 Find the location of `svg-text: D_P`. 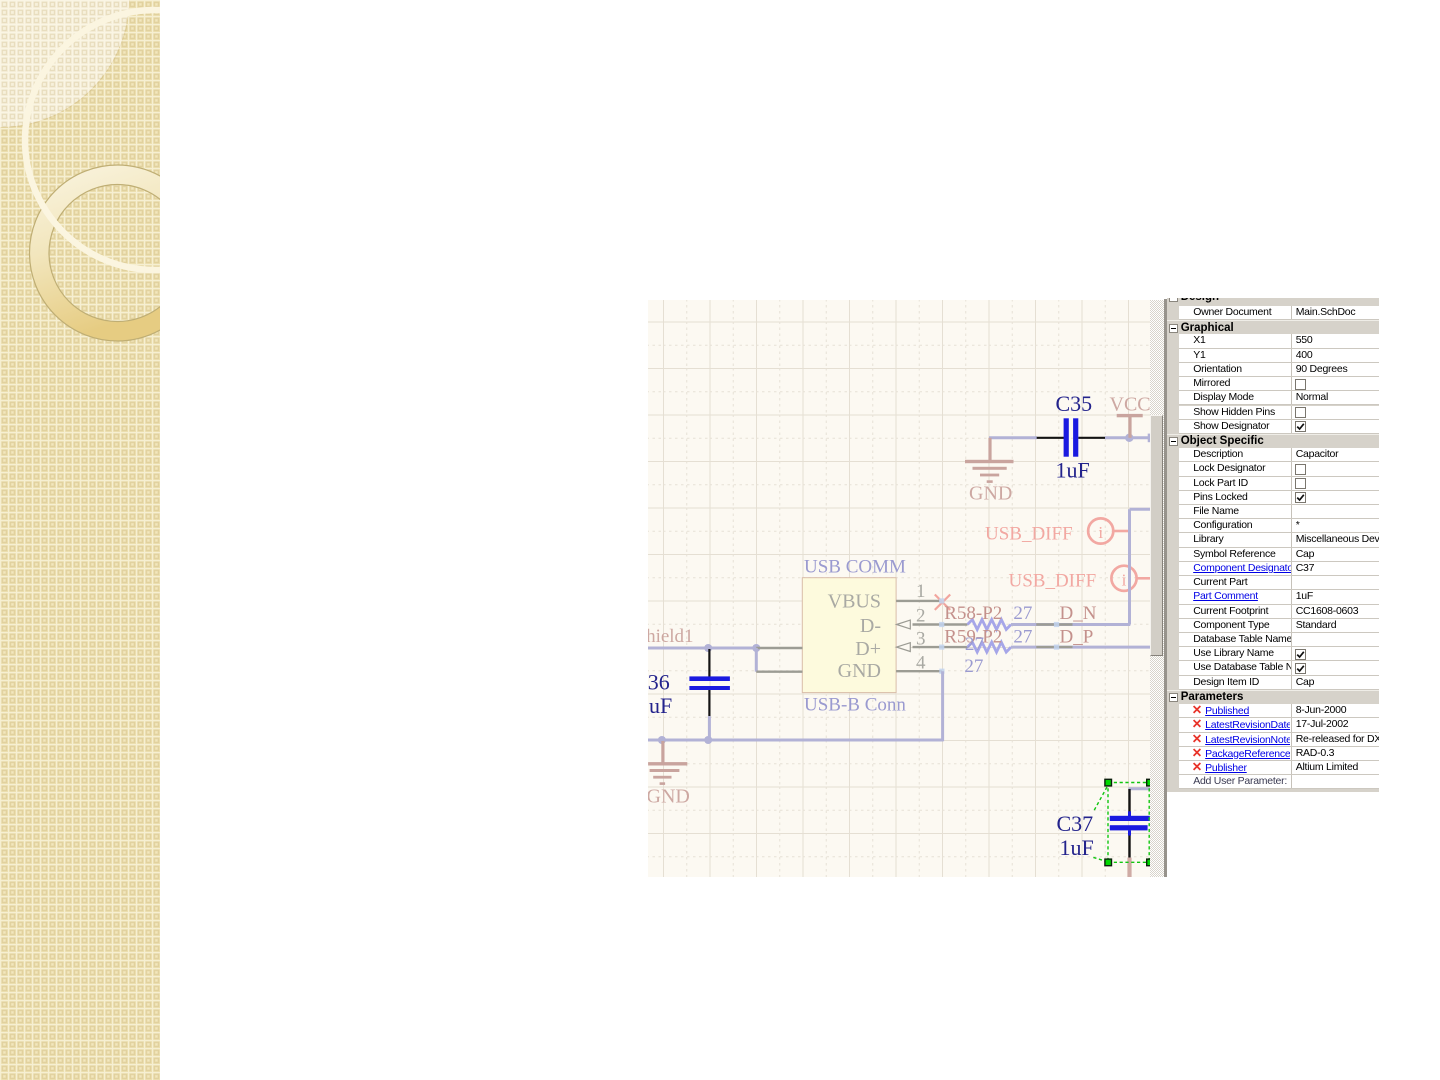

svg-text: D_P is located at coordinates (1077, 636).